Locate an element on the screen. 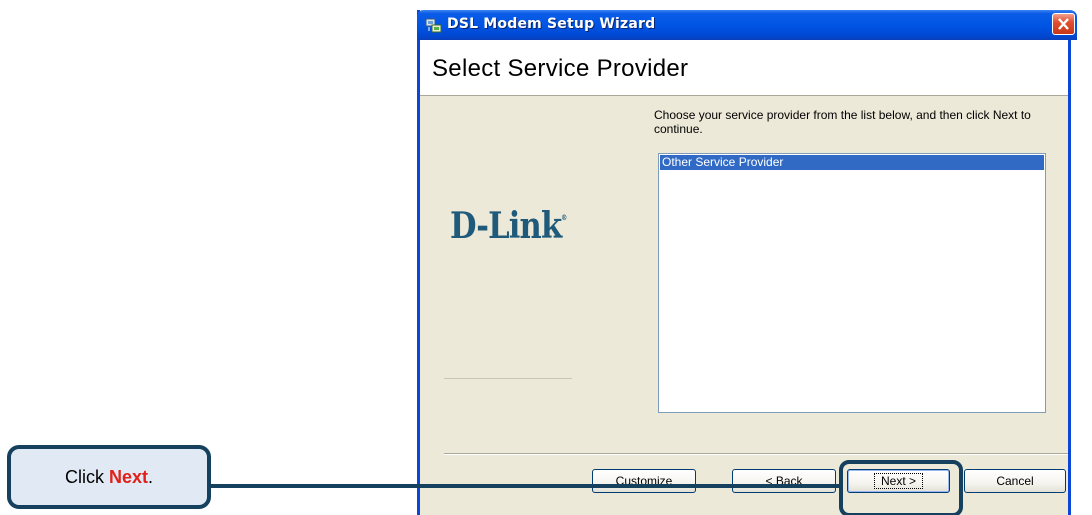 The width and height of the screenshot is (1092, 515). callout-emphasis: Next is located at coordinates (128, 477).